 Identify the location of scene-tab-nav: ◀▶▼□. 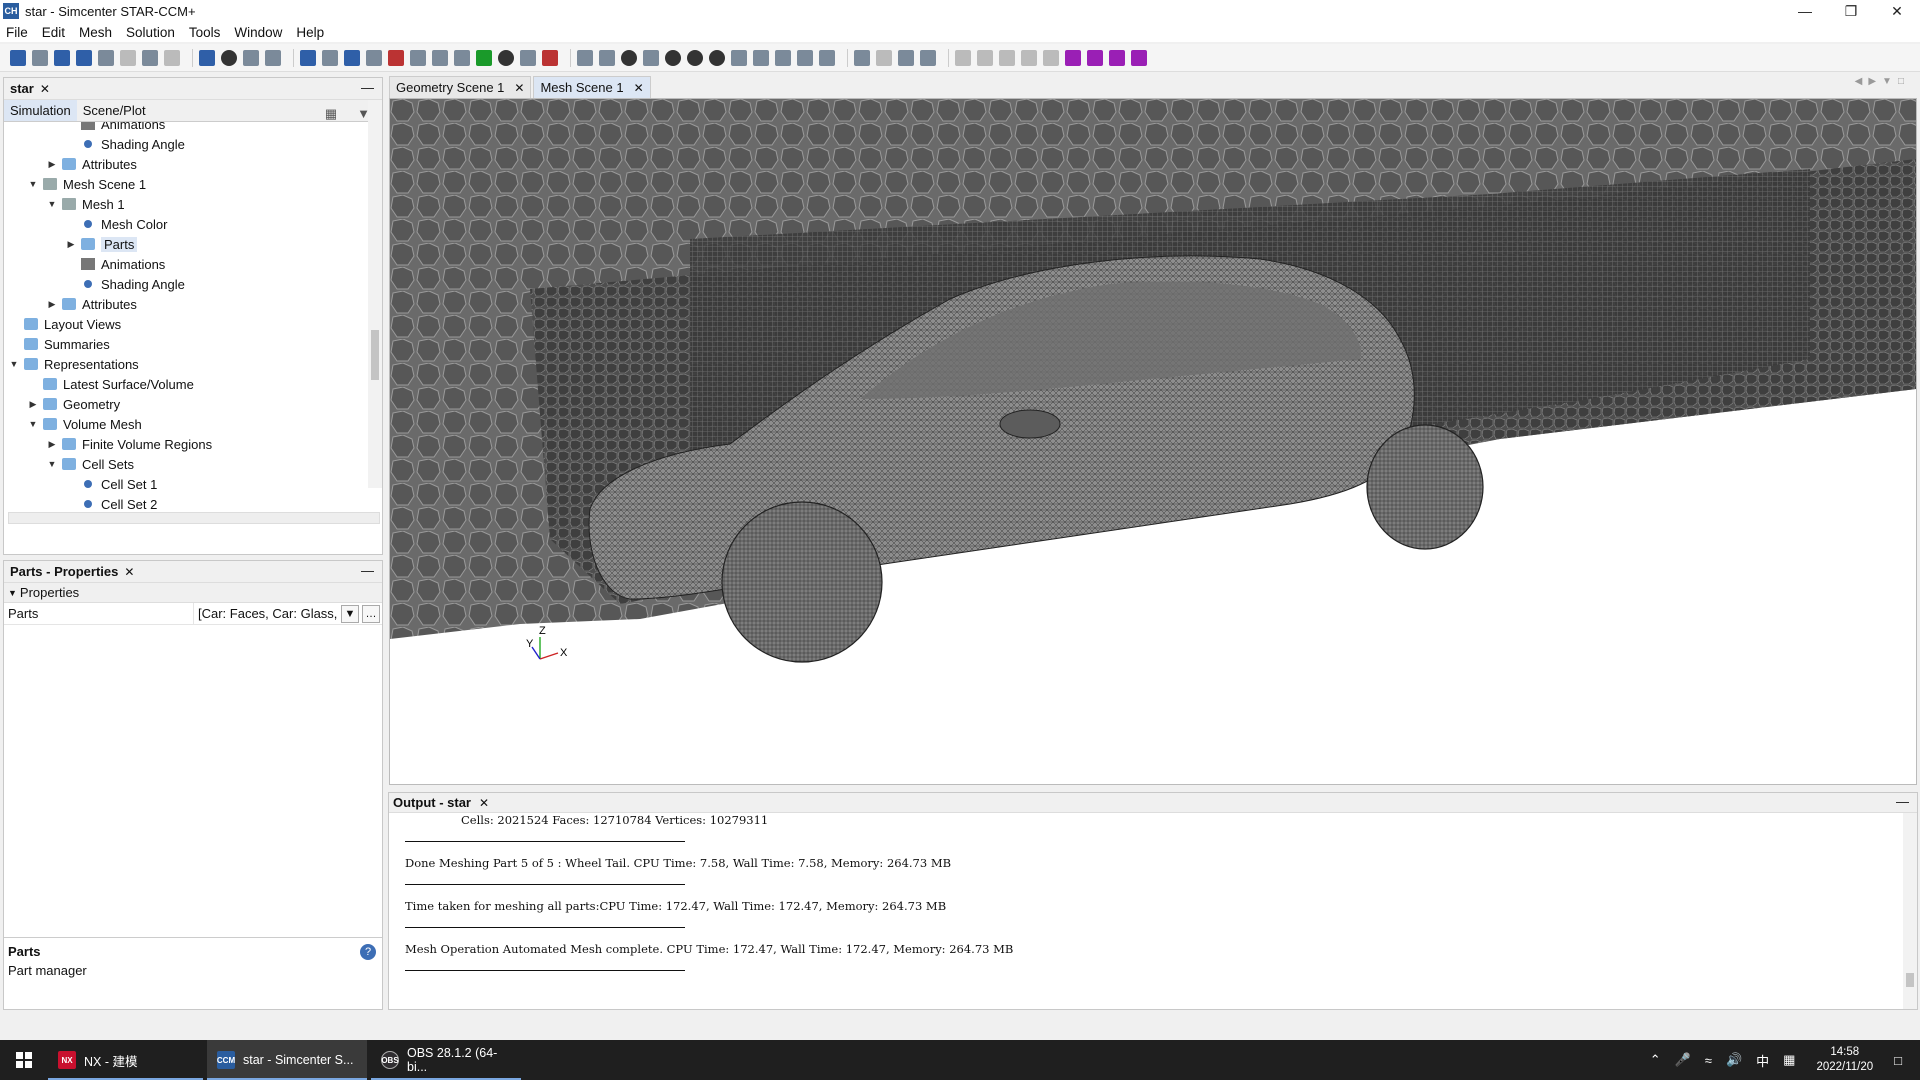
(1882, 81).